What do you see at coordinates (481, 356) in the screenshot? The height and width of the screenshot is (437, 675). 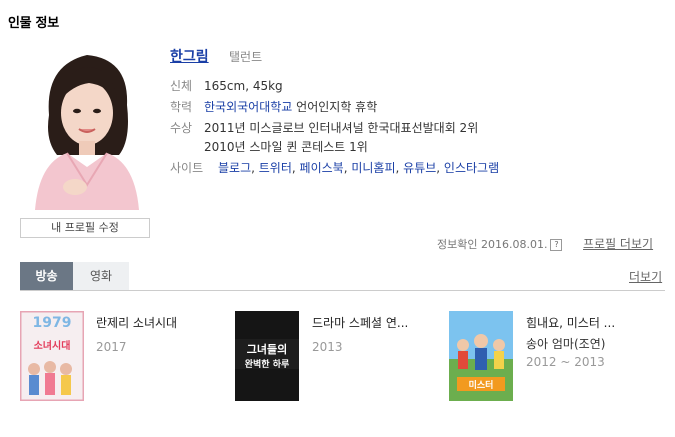 I see `work-poster-3: 미스터` at bounding box center [481, 356].